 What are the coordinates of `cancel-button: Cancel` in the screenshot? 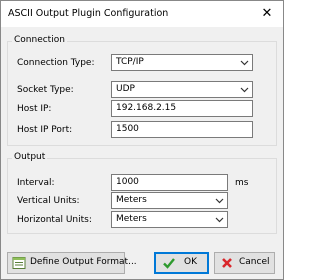 It's located at (244, 263).